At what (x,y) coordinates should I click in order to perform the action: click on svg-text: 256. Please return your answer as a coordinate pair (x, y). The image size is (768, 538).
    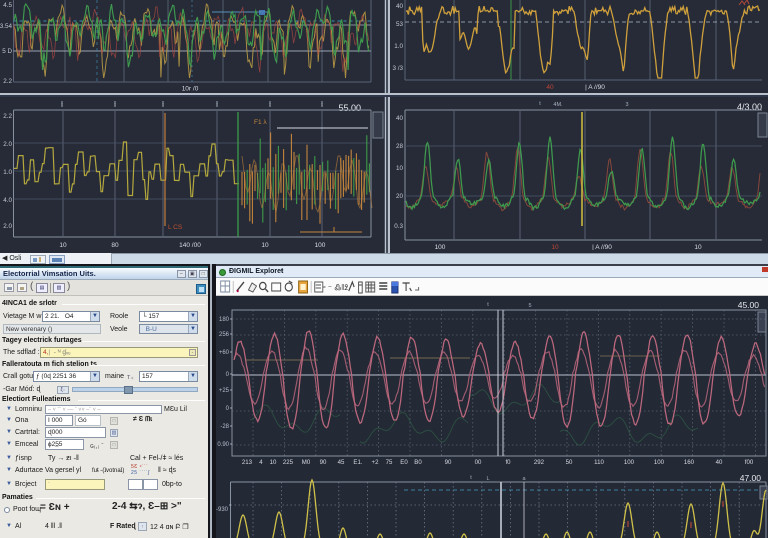
    Looking at the image, I should click on (224, 335).